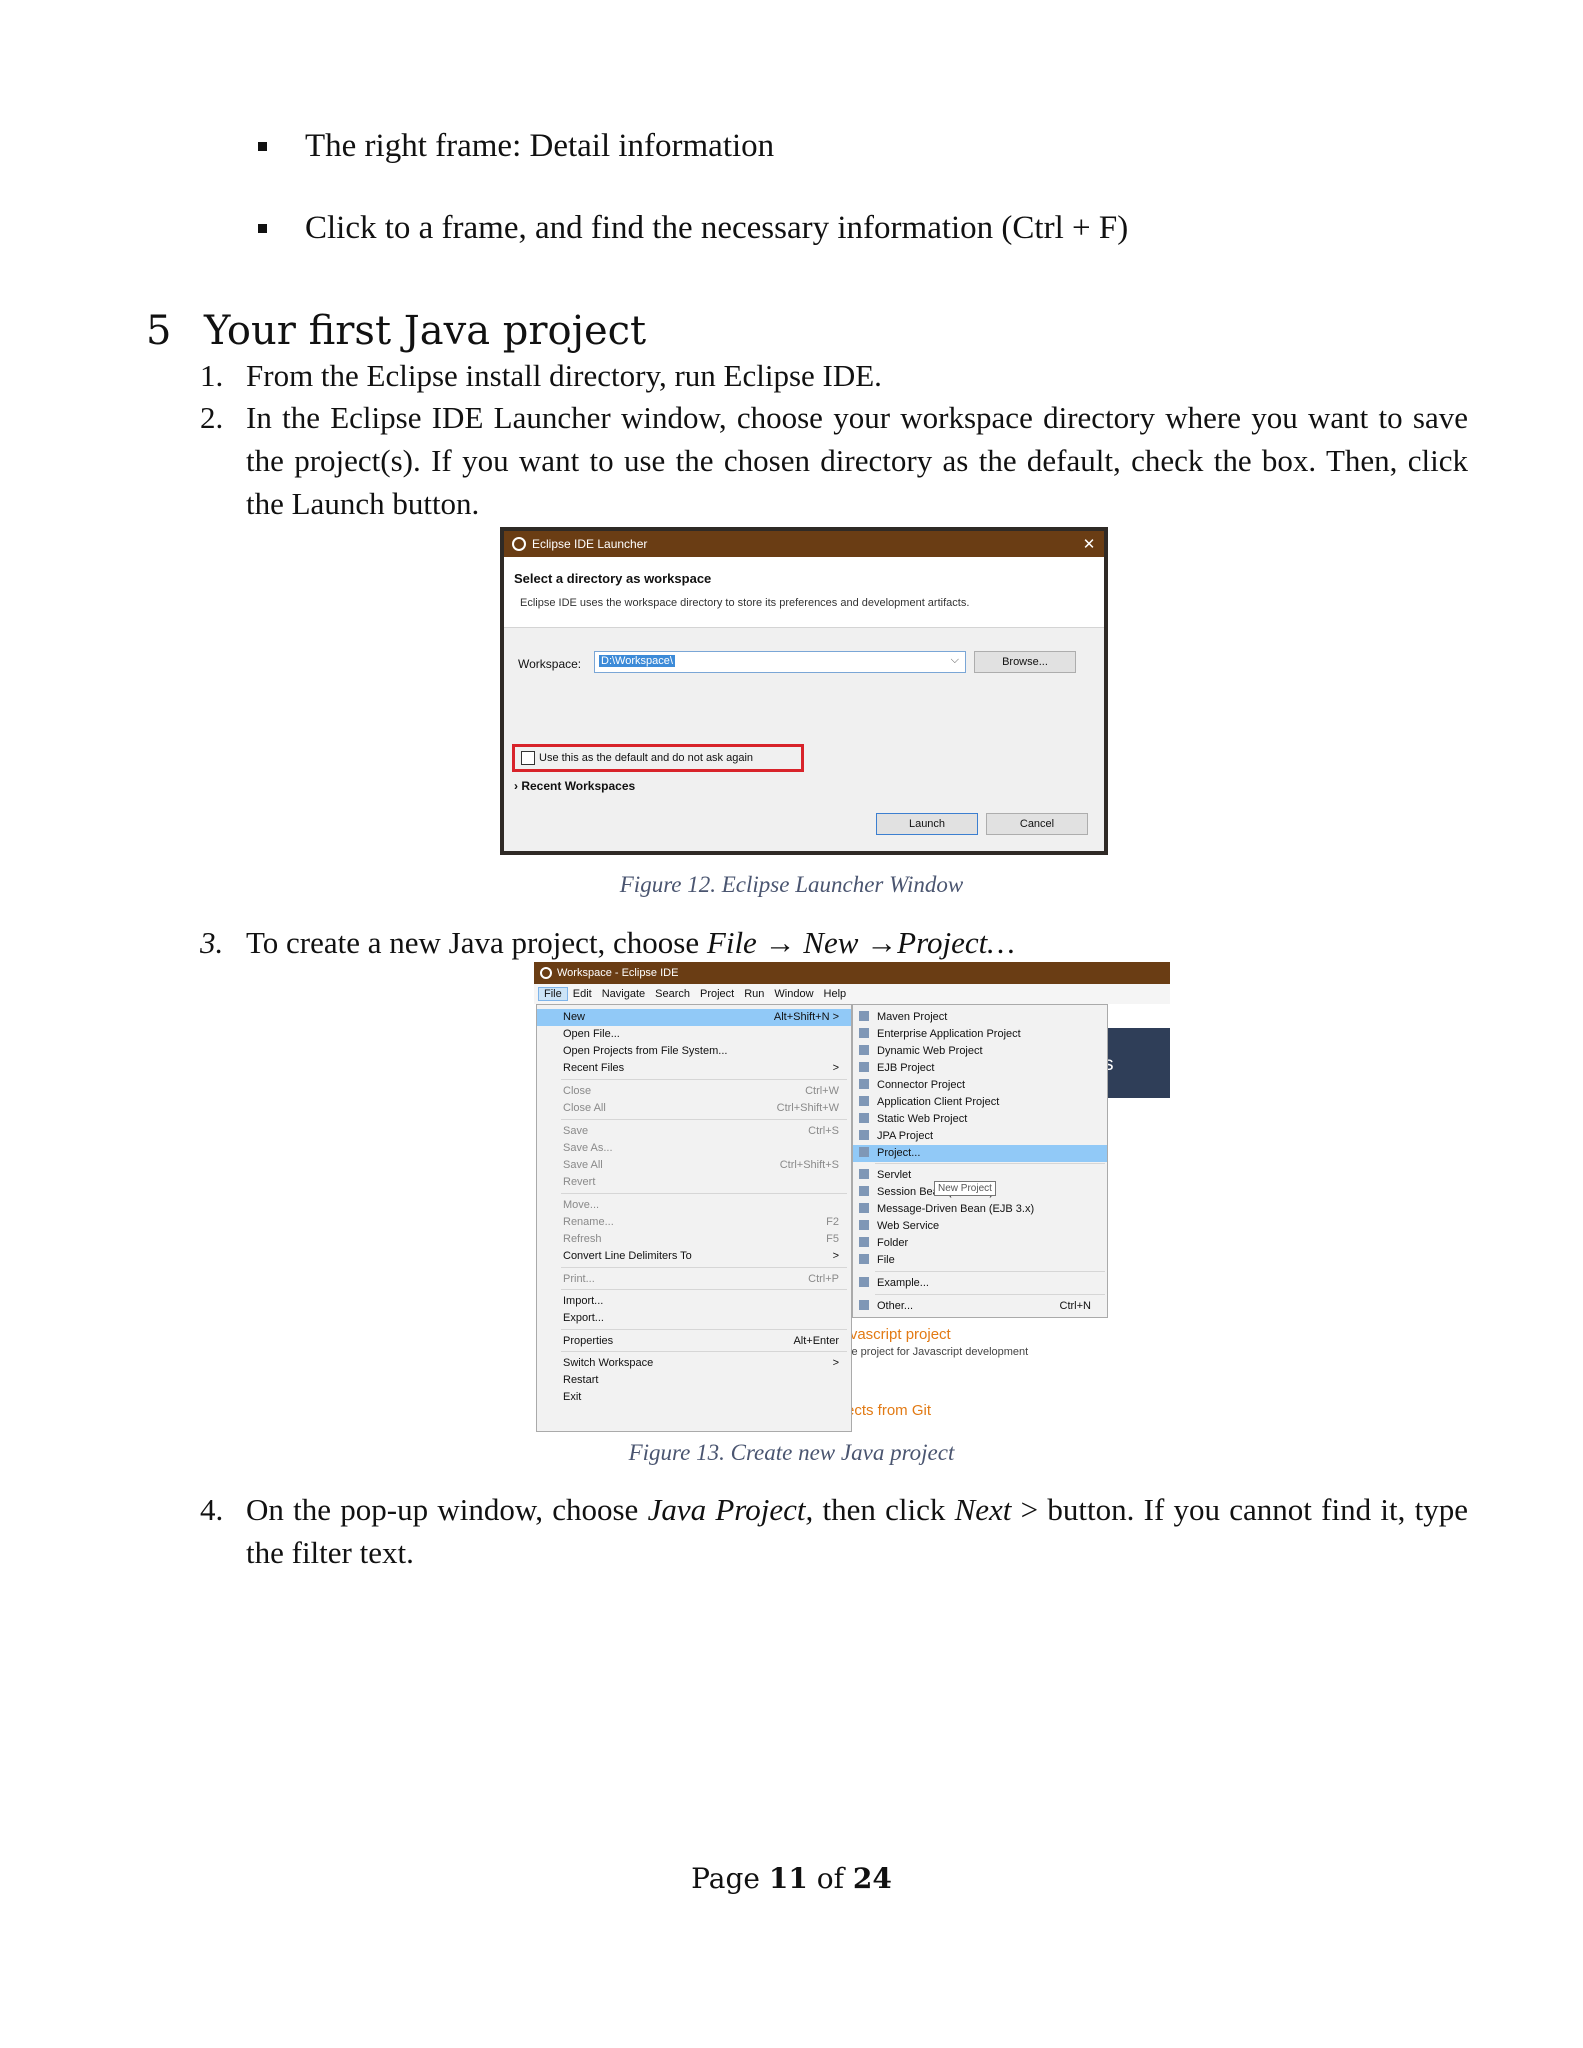  Describe the element at coordinates (717, 994) in the screenshot. I see `menu-project: Project` at that location.